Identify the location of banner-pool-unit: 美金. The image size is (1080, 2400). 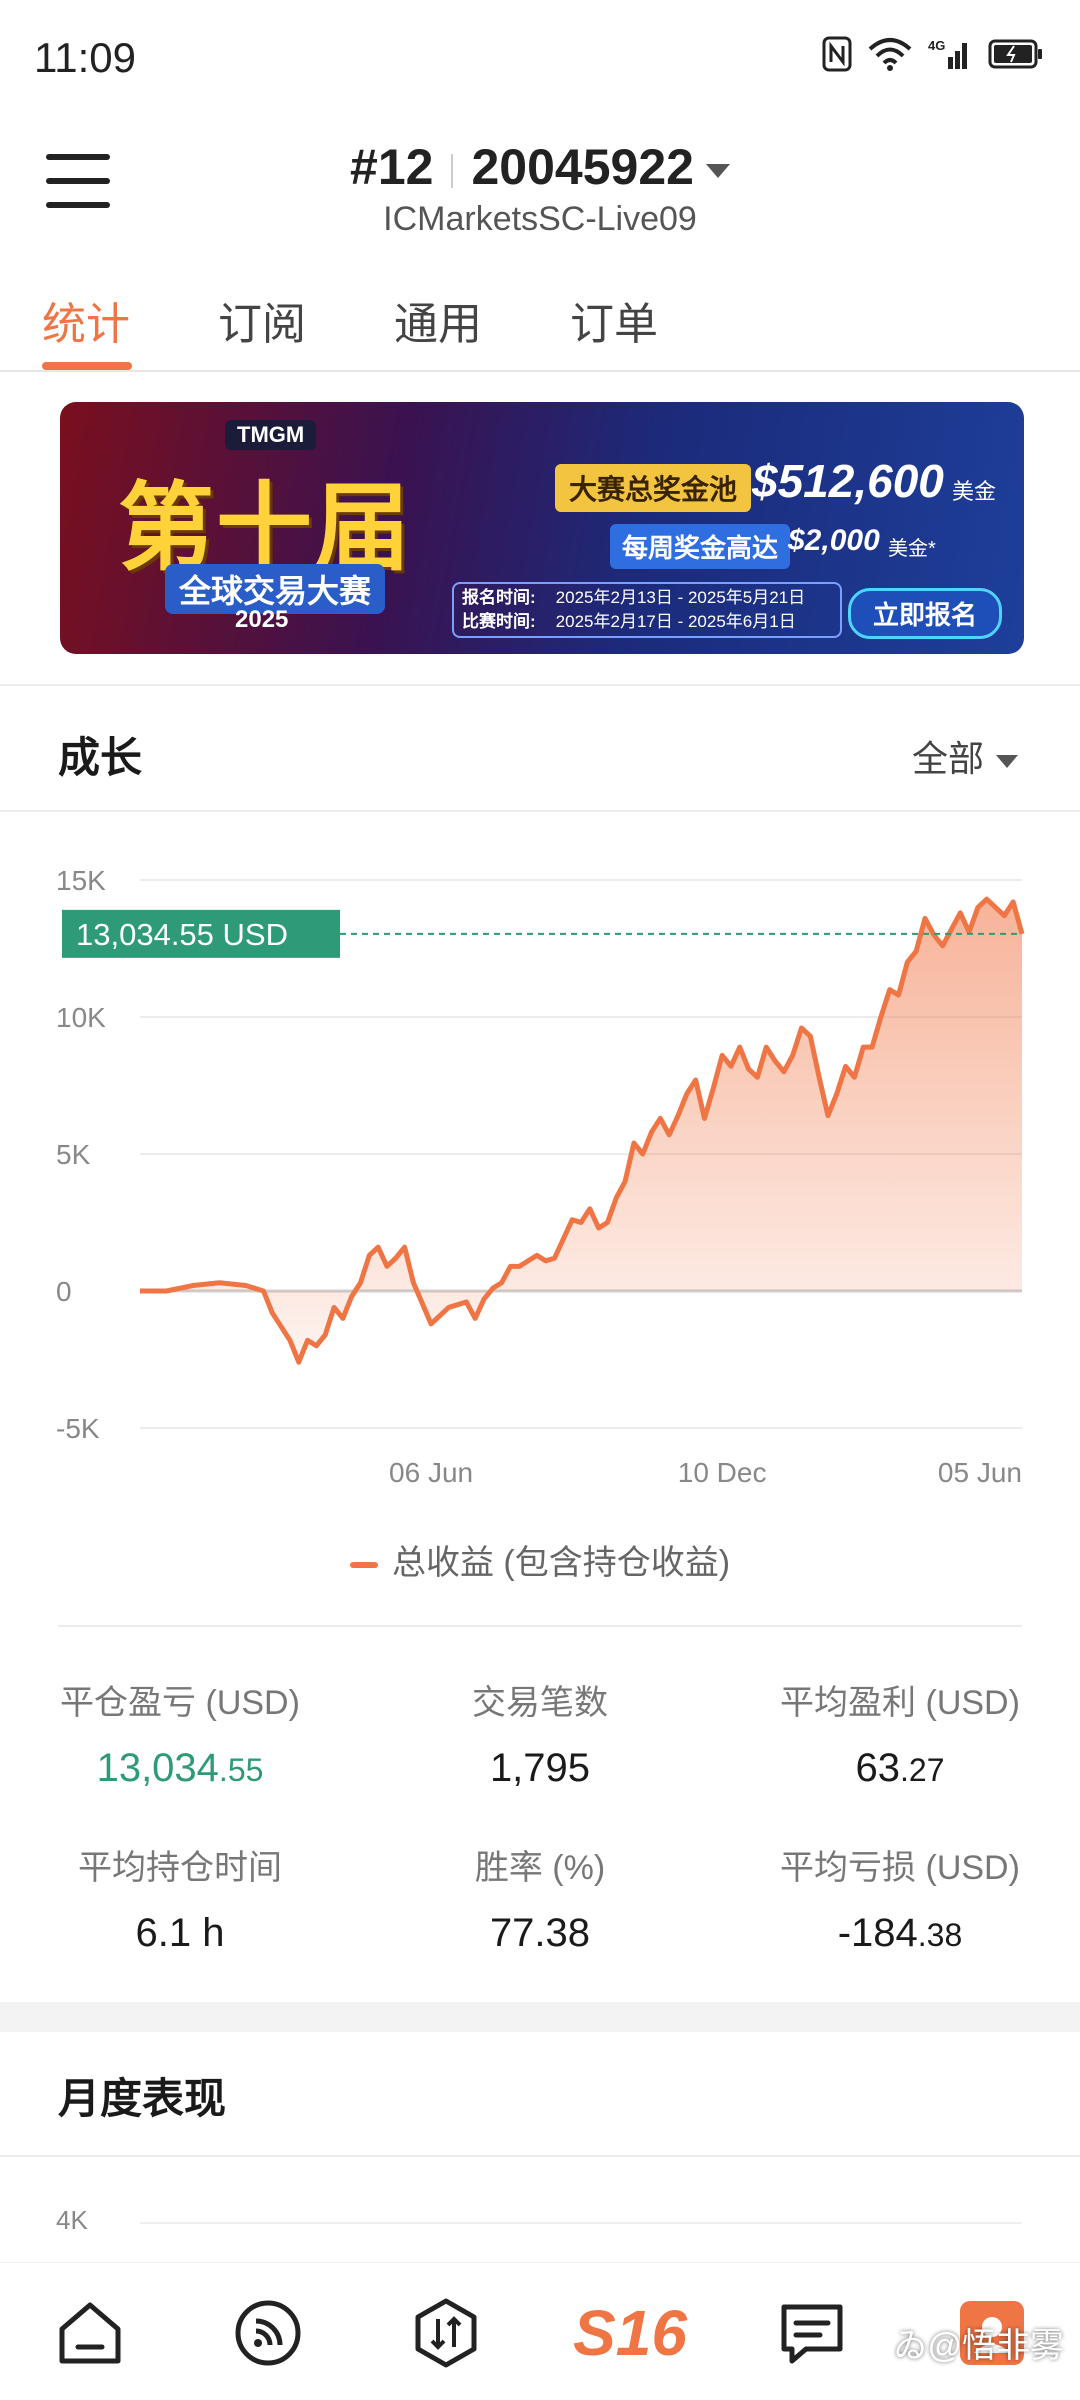
(974, 491).